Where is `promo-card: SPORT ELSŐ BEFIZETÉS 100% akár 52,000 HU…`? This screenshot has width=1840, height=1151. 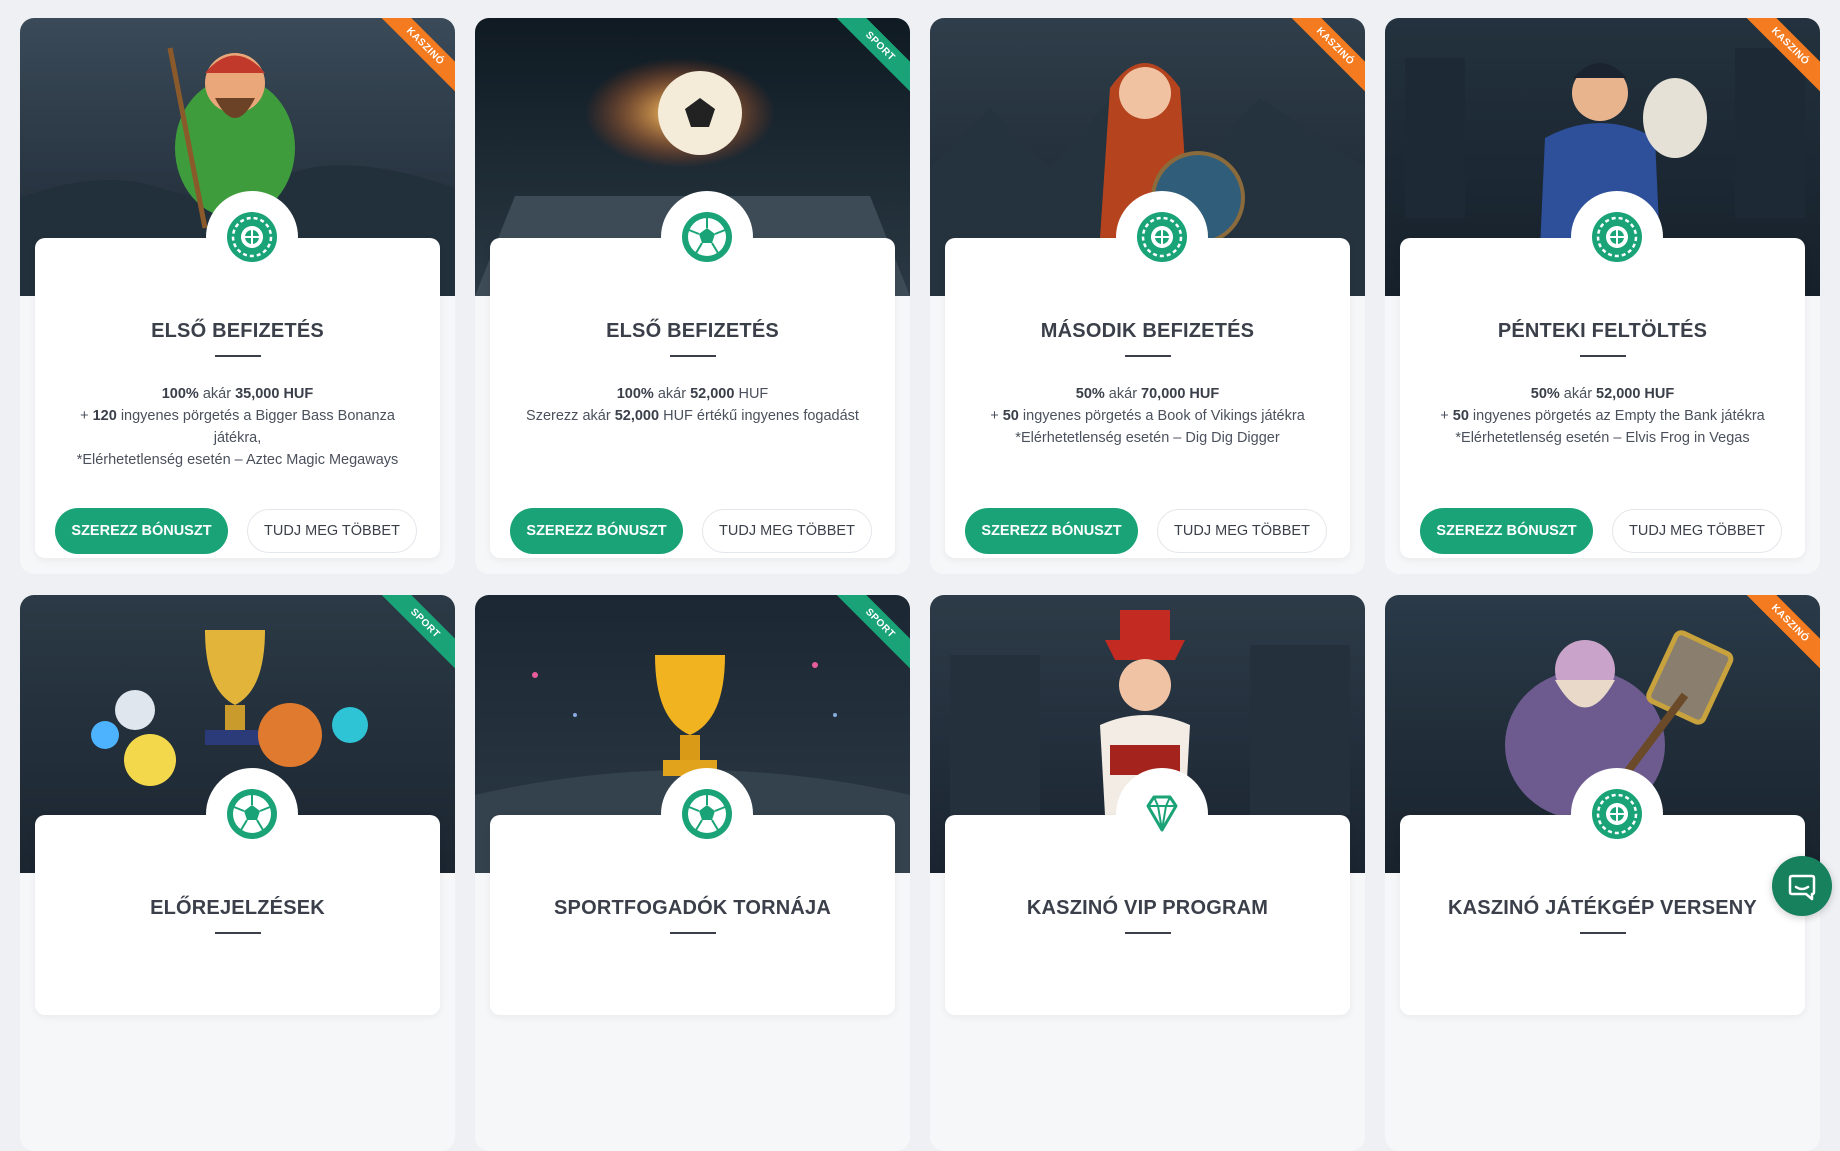 promo-card: SPORT ELSŐ BEFIZETÉS 100% akár 52,000 HU… is located at coordinates (692, 296).